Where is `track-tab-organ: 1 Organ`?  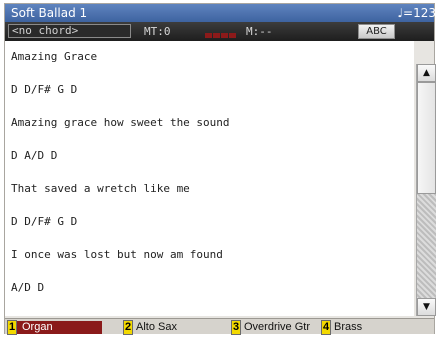
track-tab-organ: 1 Organ is located at coordinates (54, 327).